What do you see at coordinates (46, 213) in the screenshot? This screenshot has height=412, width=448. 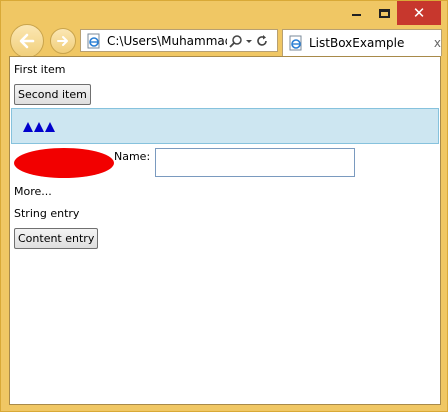 I see `list-item-string-entry: String entry` at bounding box center [46, 213].